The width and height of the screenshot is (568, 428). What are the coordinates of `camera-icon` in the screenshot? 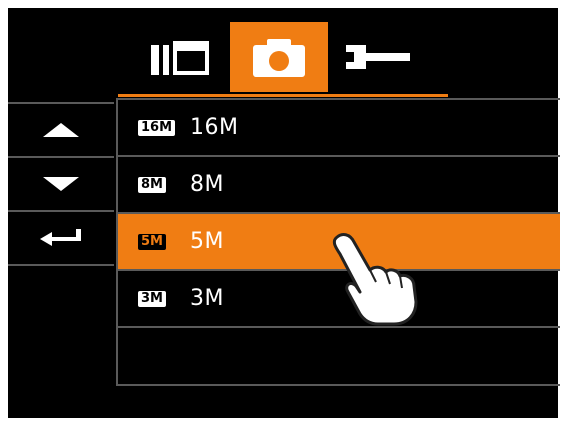 It's located at (279, 58).